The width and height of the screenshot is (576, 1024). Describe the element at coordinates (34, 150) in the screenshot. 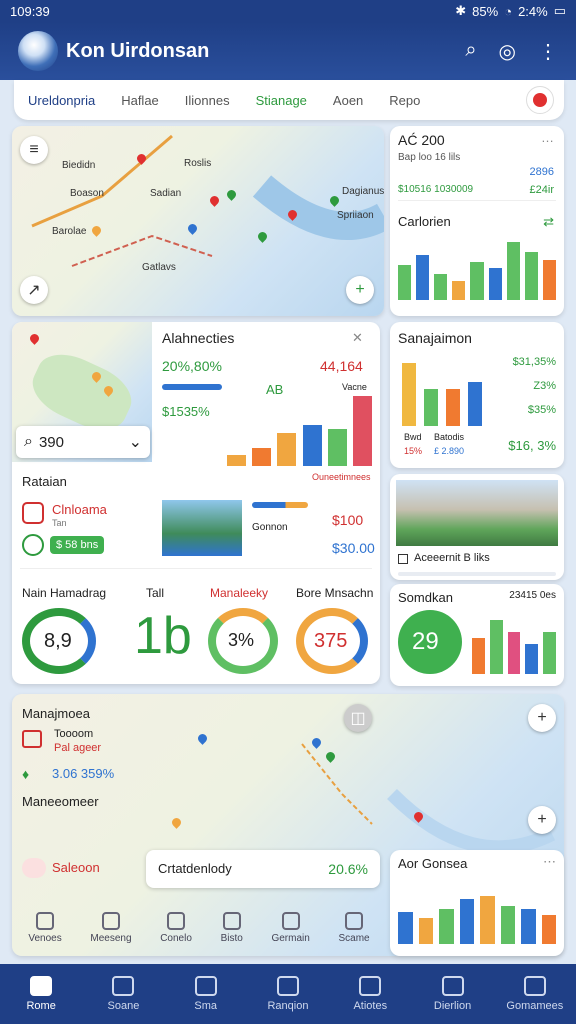

I see `filter-icon: ≡` at that location.